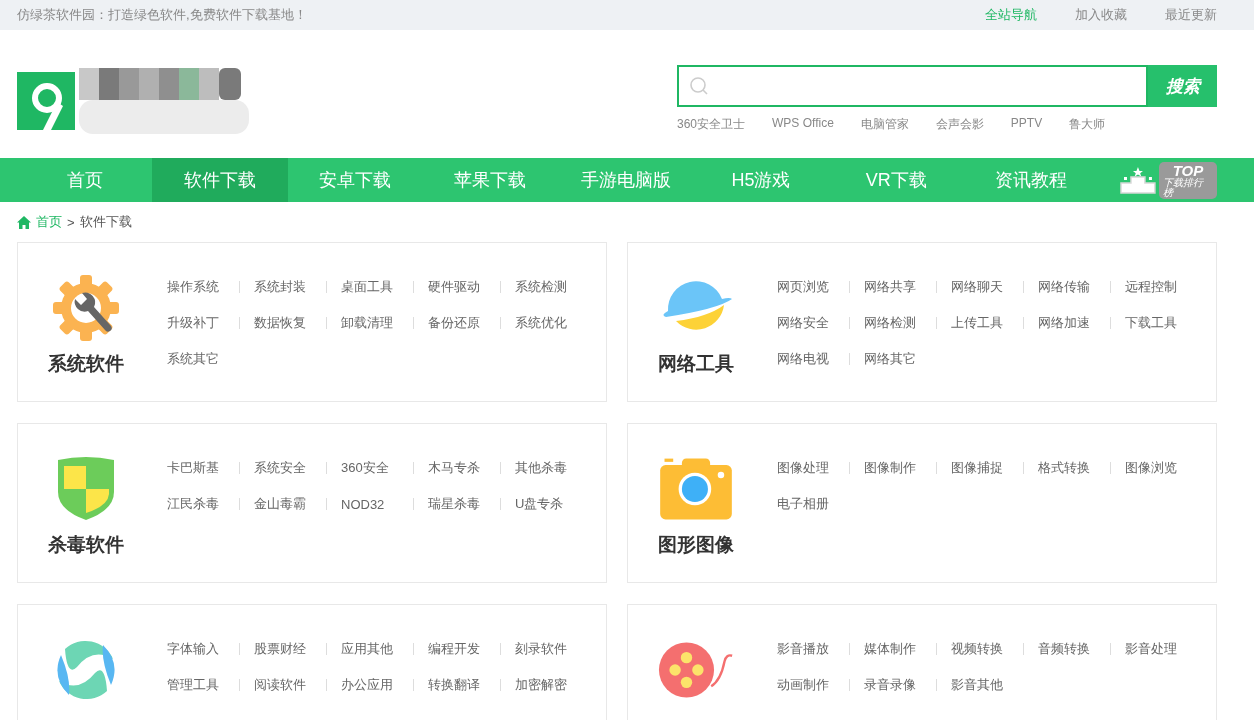 The image size is (1254, 720). Describe the element at coordinates (162, 15) in the screenshot. I see `site-slogan: 仿绿茶软件园：打造绿色软件,免费软件下载基地！` at that location.